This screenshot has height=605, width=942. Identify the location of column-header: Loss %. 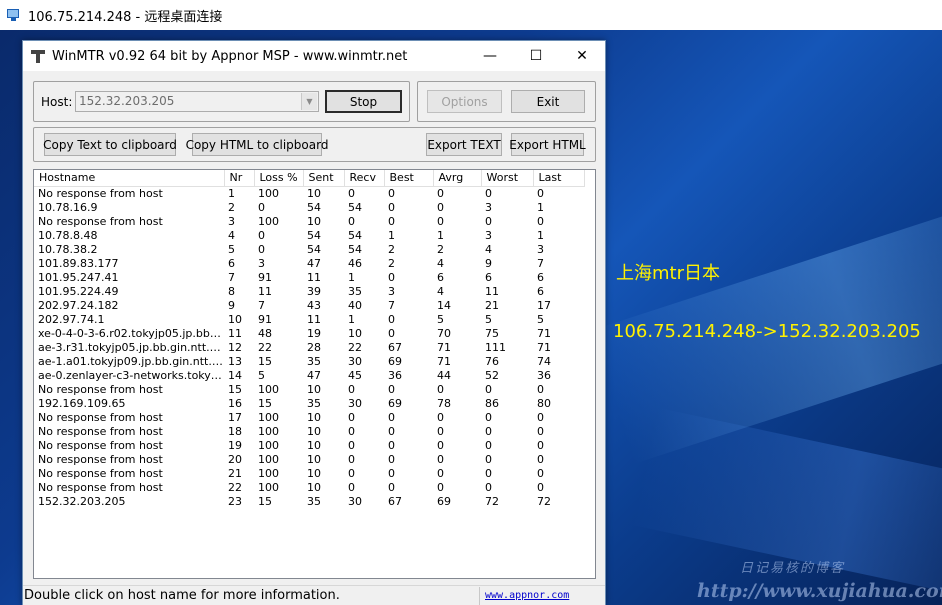
(279, 178).